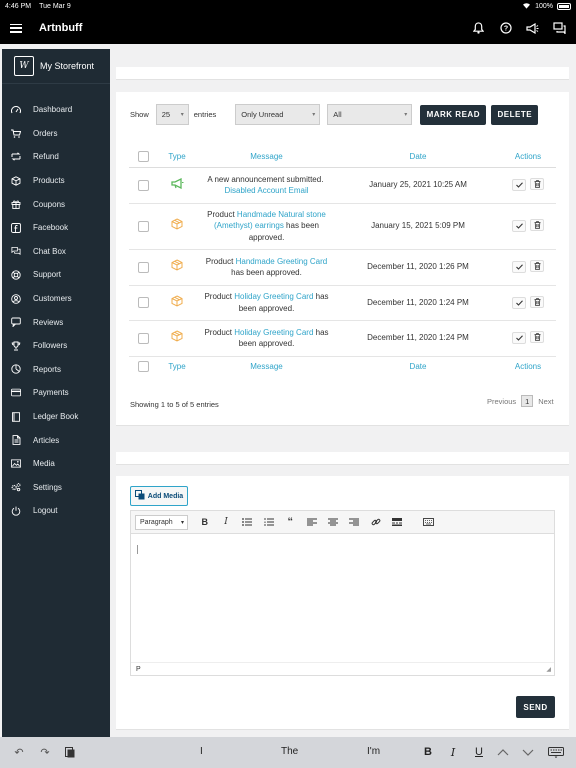 This screenshot has width=576, height=768. I want to click on add-media-button: Add Media, so click(159, 496).